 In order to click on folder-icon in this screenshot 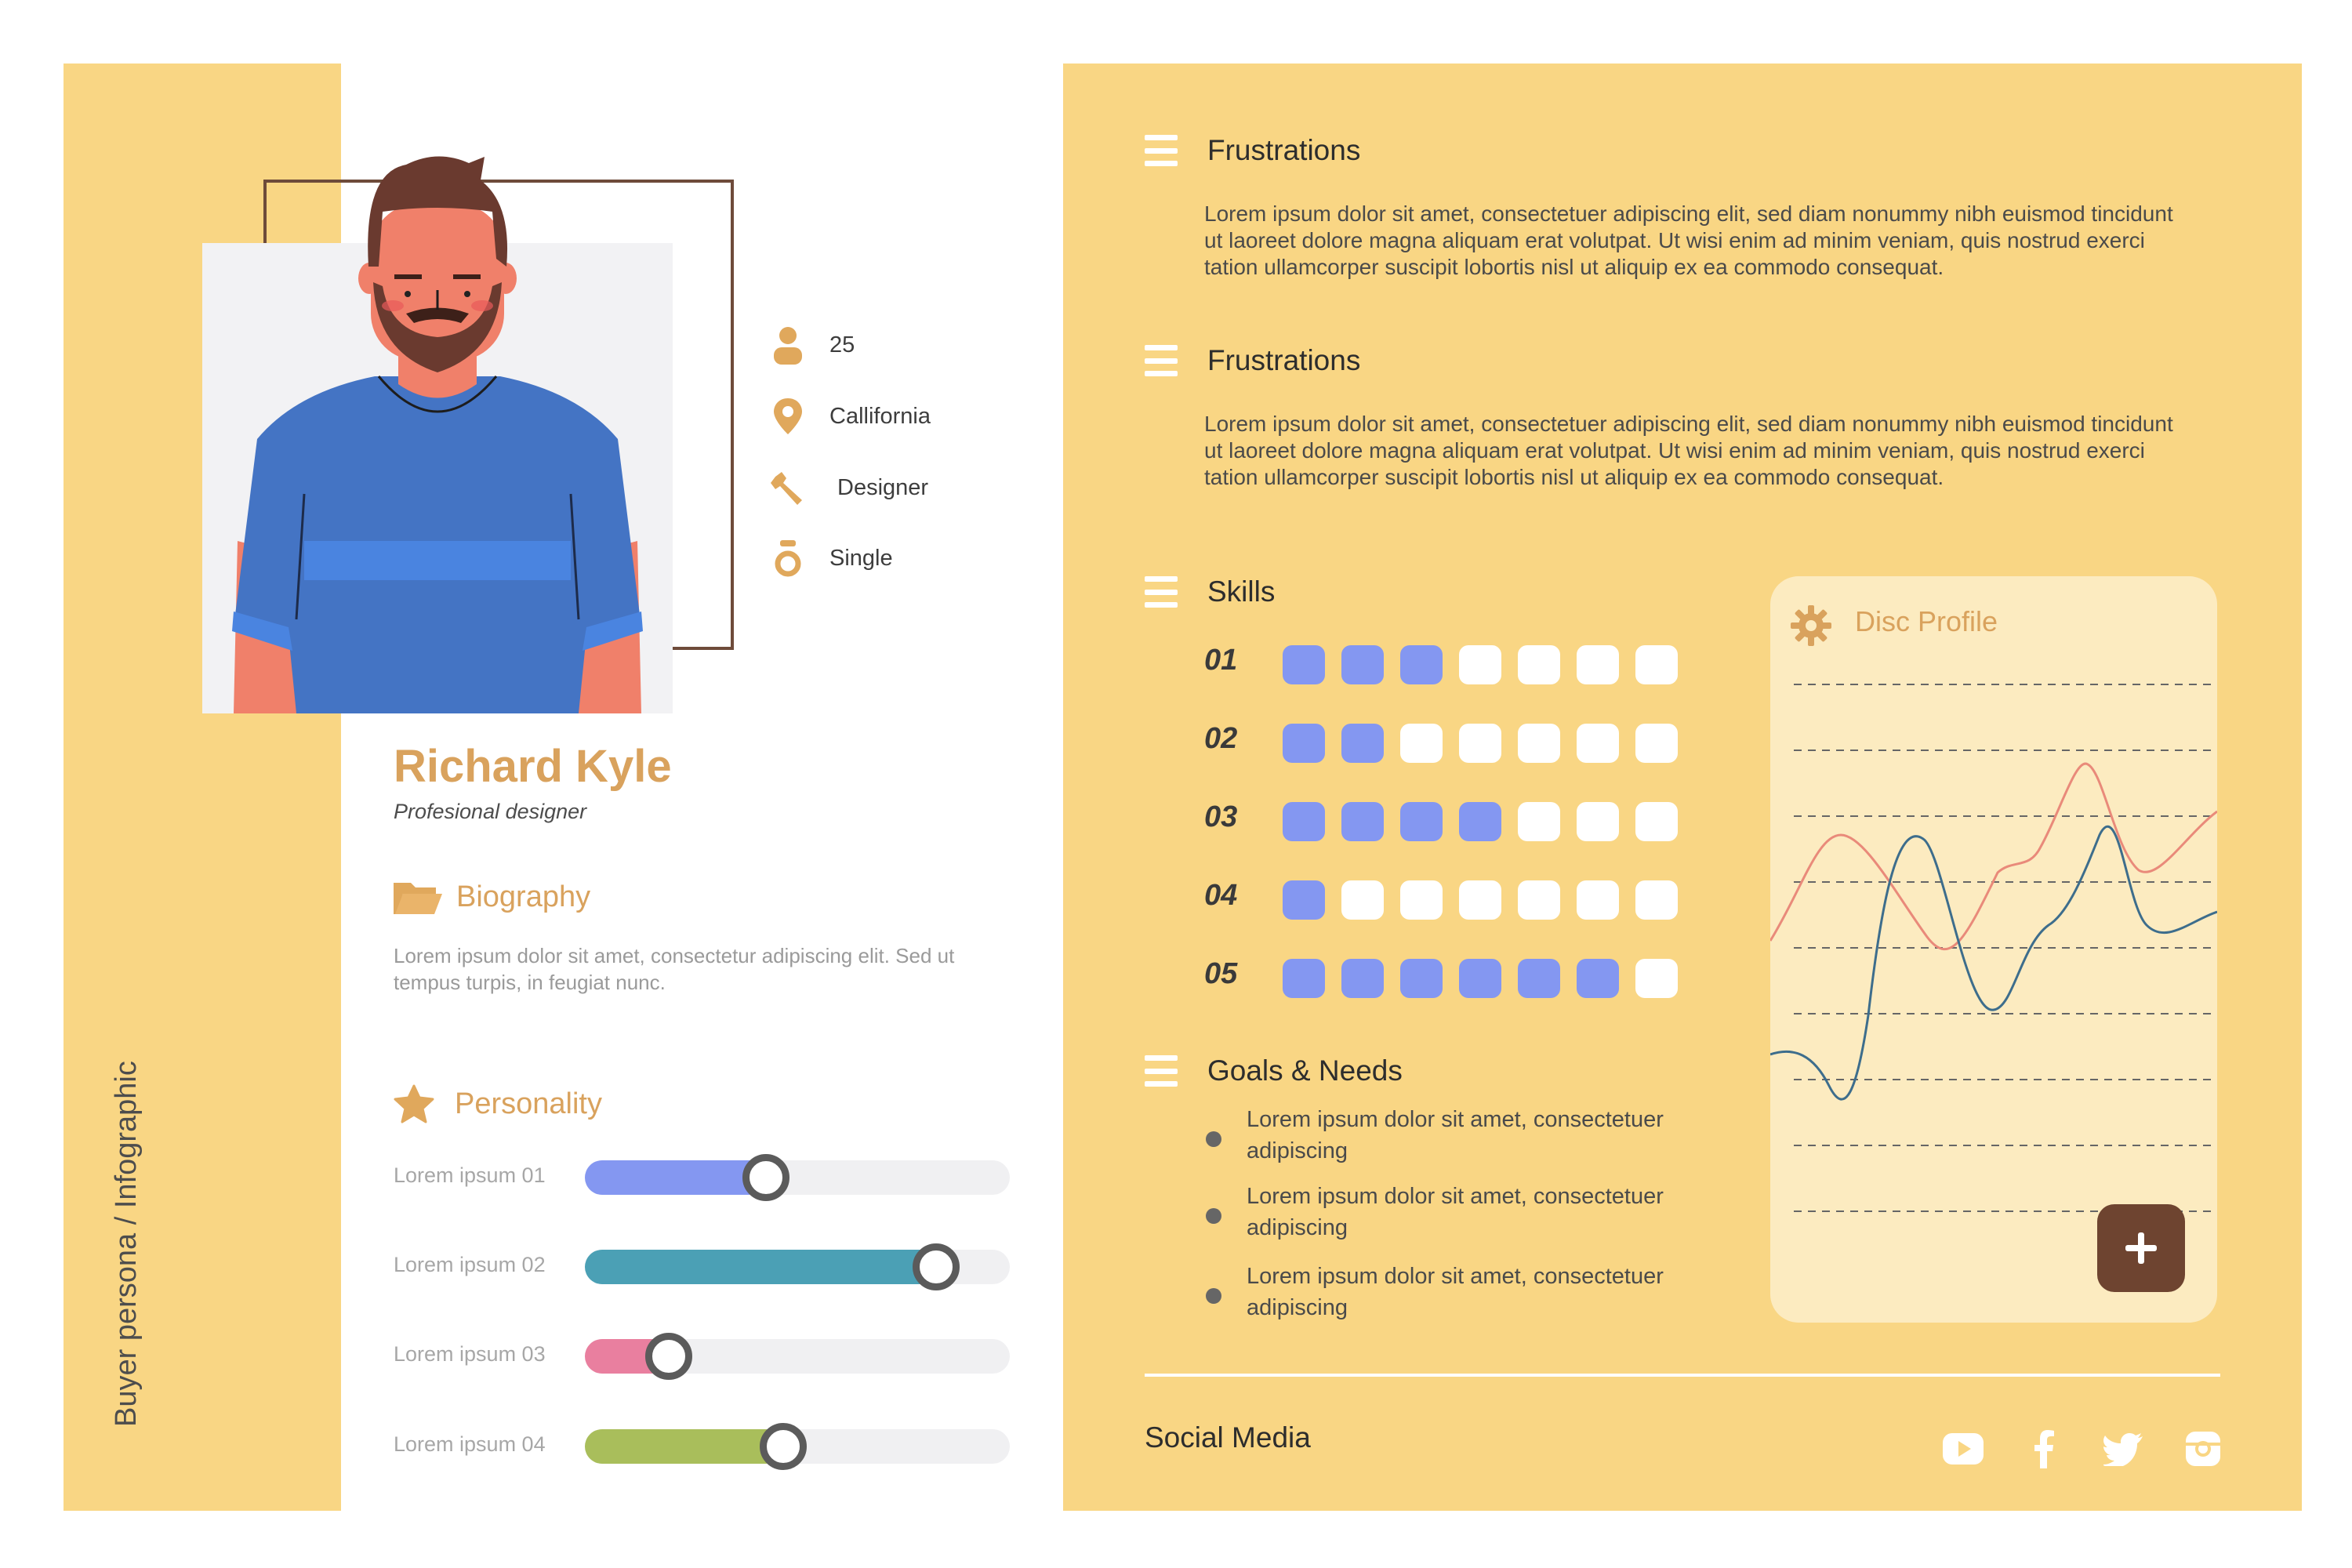, I will do `click(418, 899)`.